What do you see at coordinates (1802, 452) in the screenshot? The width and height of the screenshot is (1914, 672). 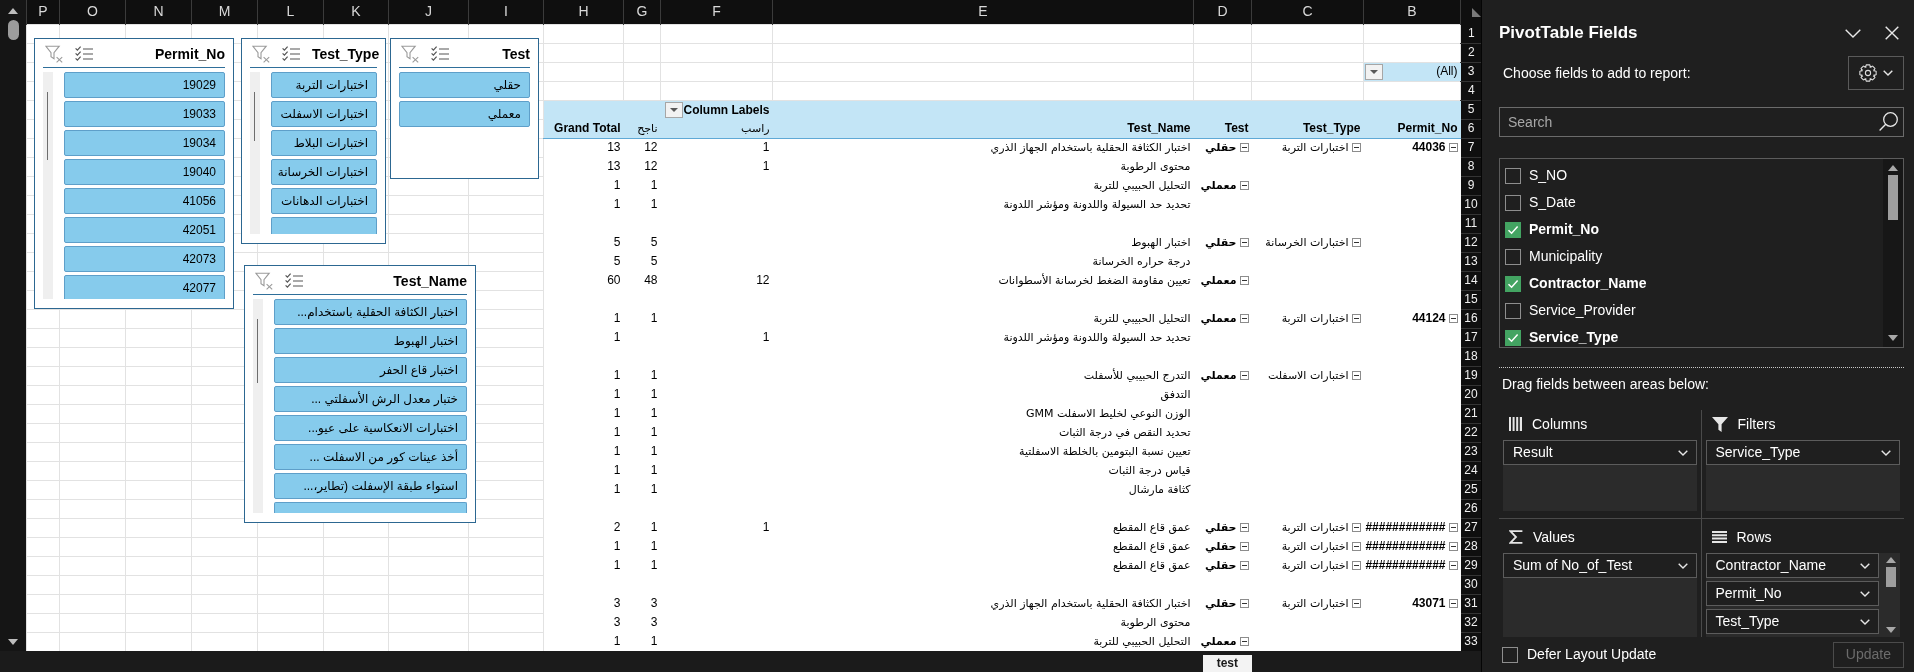 I see `field-dropdown: Service_Type` at bounding box center [1802, 452].